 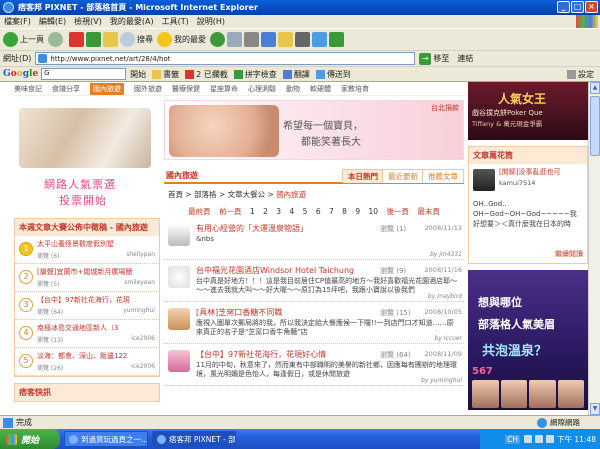 What do you see at coordinates (96, 356) in the screenshot?
I see `ranking-title: 淡海：都會、深山、飯邊122` at bounding box center [96, 356].